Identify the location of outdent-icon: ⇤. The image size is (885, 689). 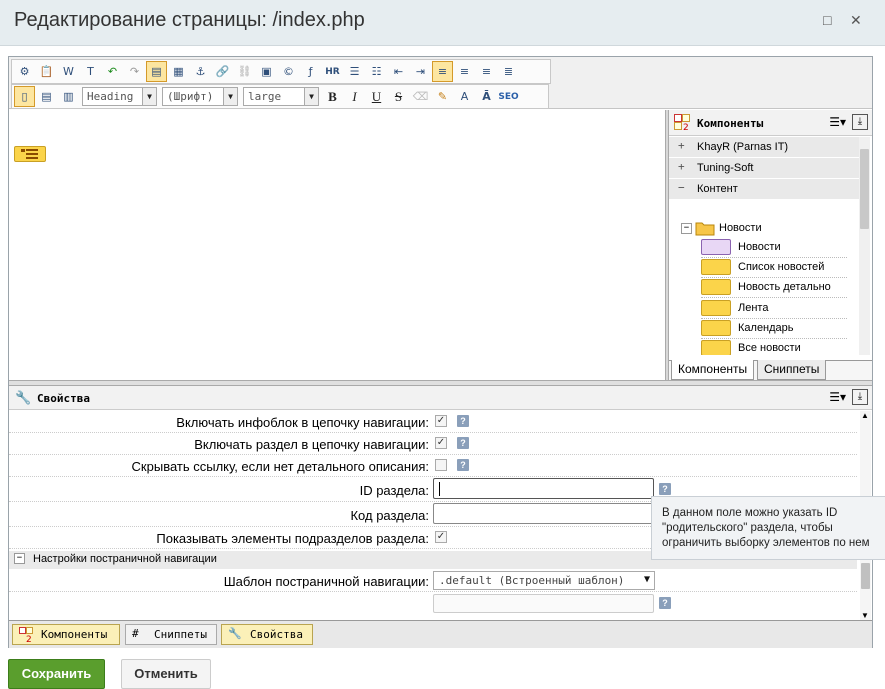
(398, 71).